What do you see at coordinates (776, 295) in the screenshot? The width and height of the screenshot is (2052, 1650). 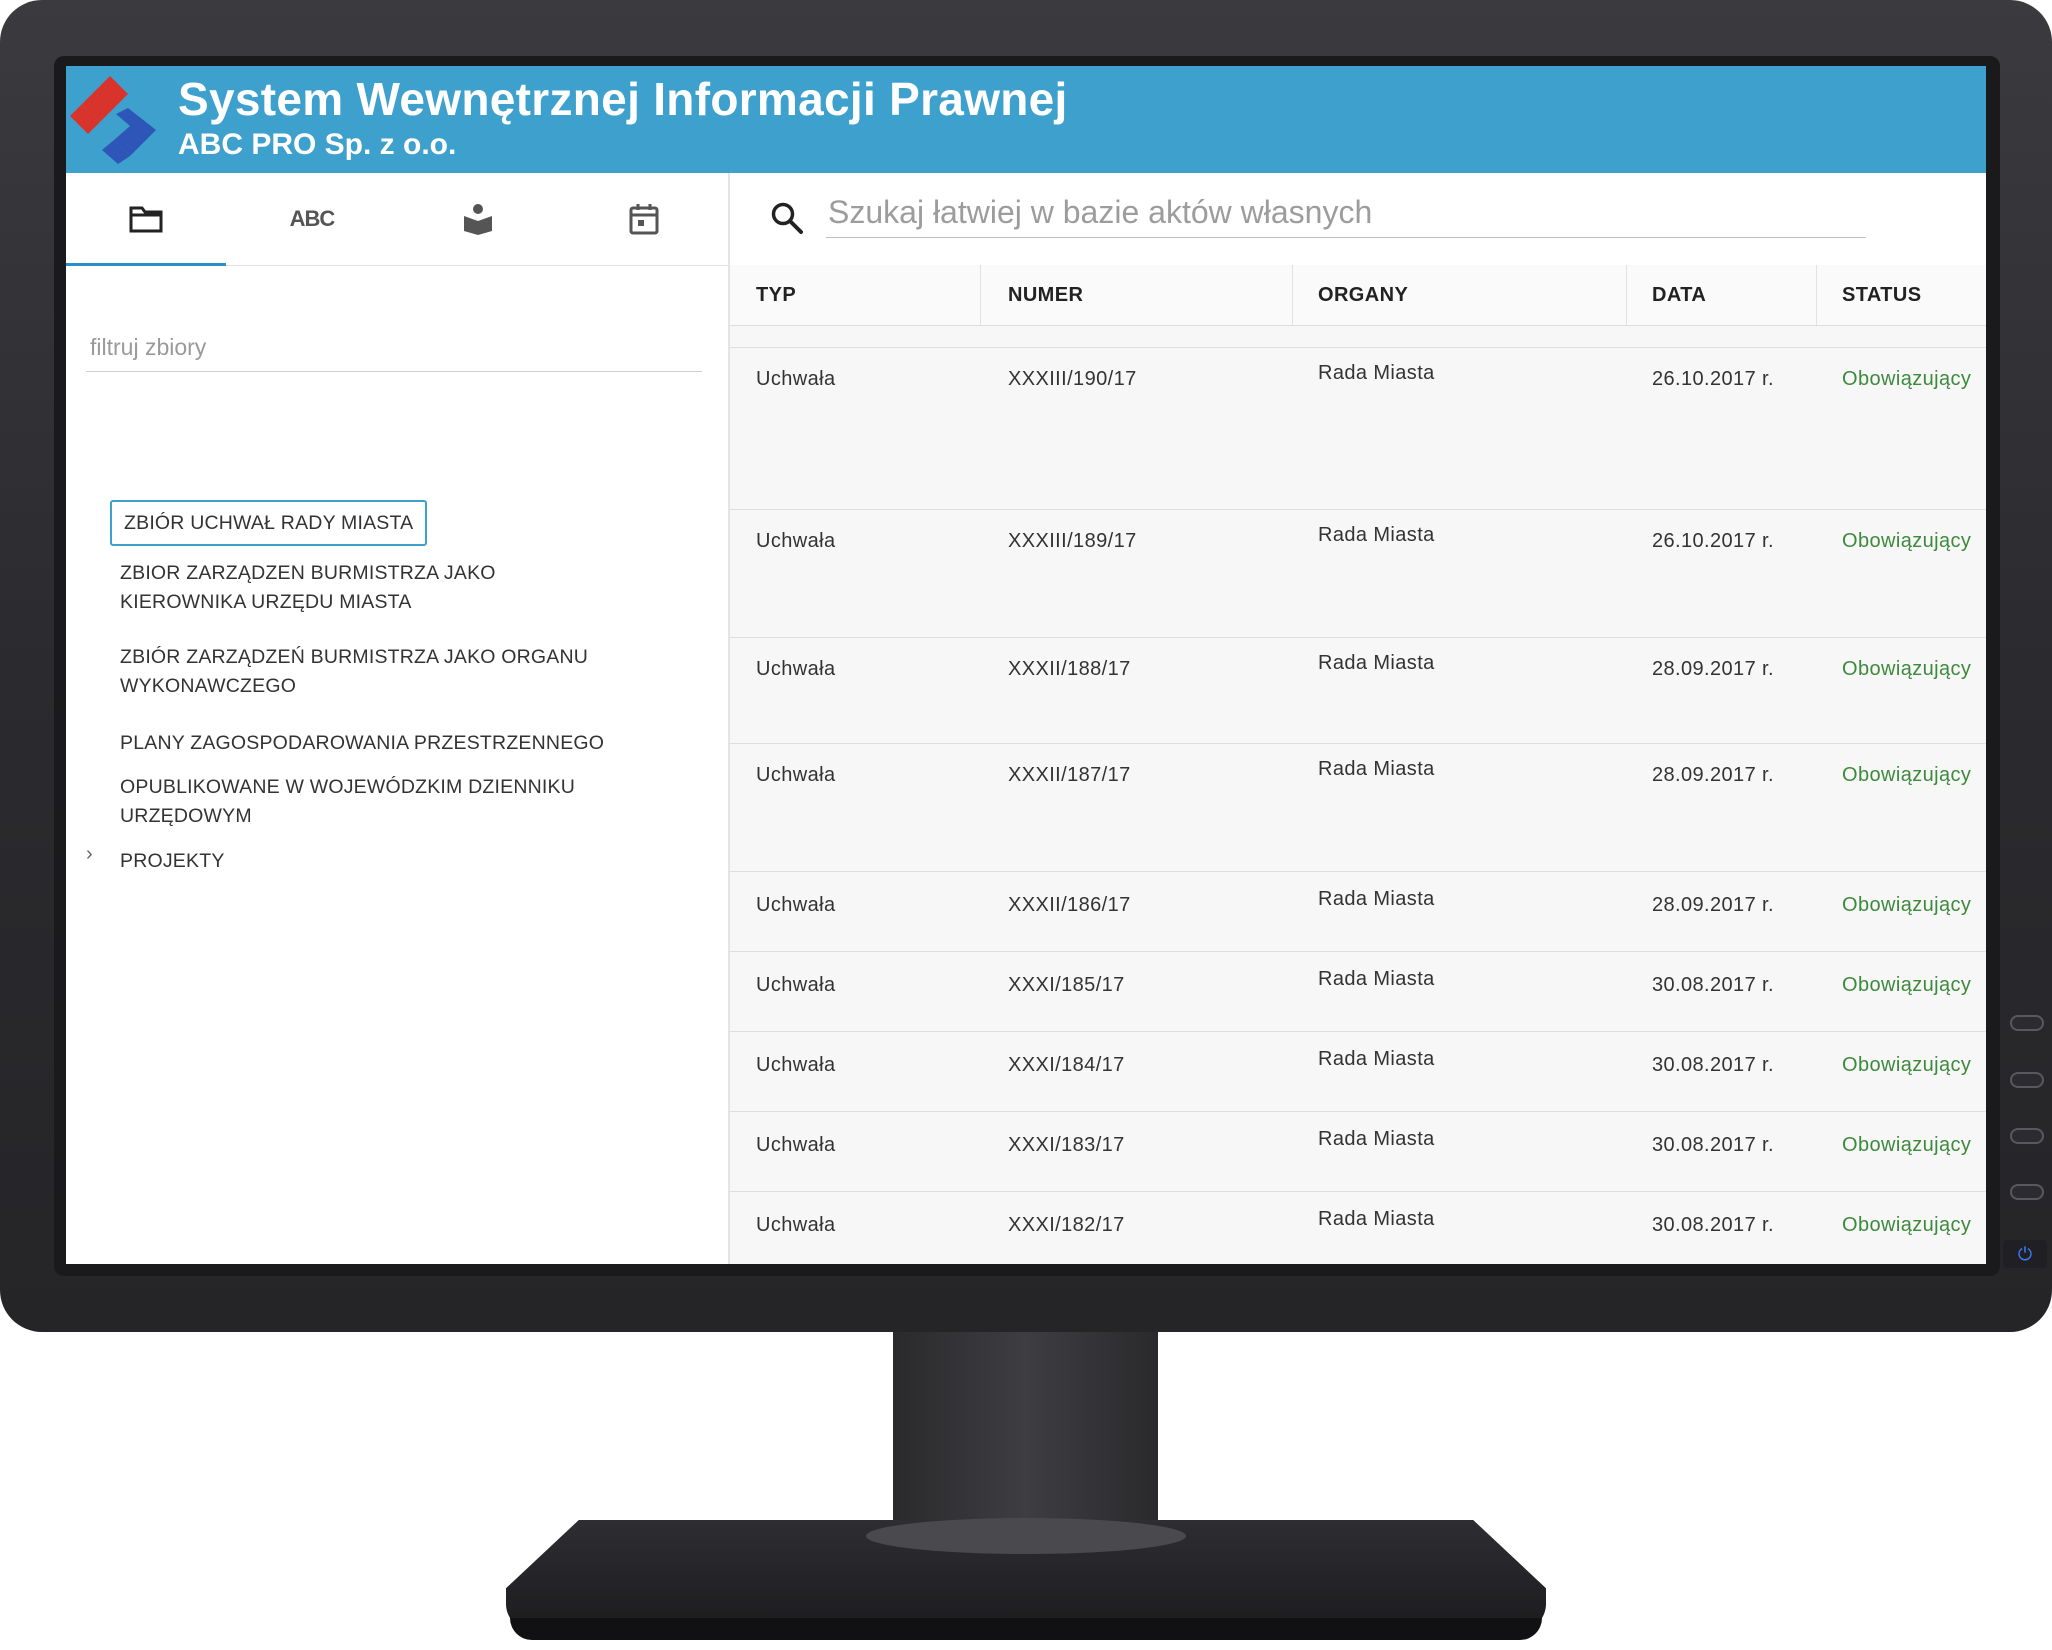 I see `column-header-typ: TYP` at bounding box center [776, 295].